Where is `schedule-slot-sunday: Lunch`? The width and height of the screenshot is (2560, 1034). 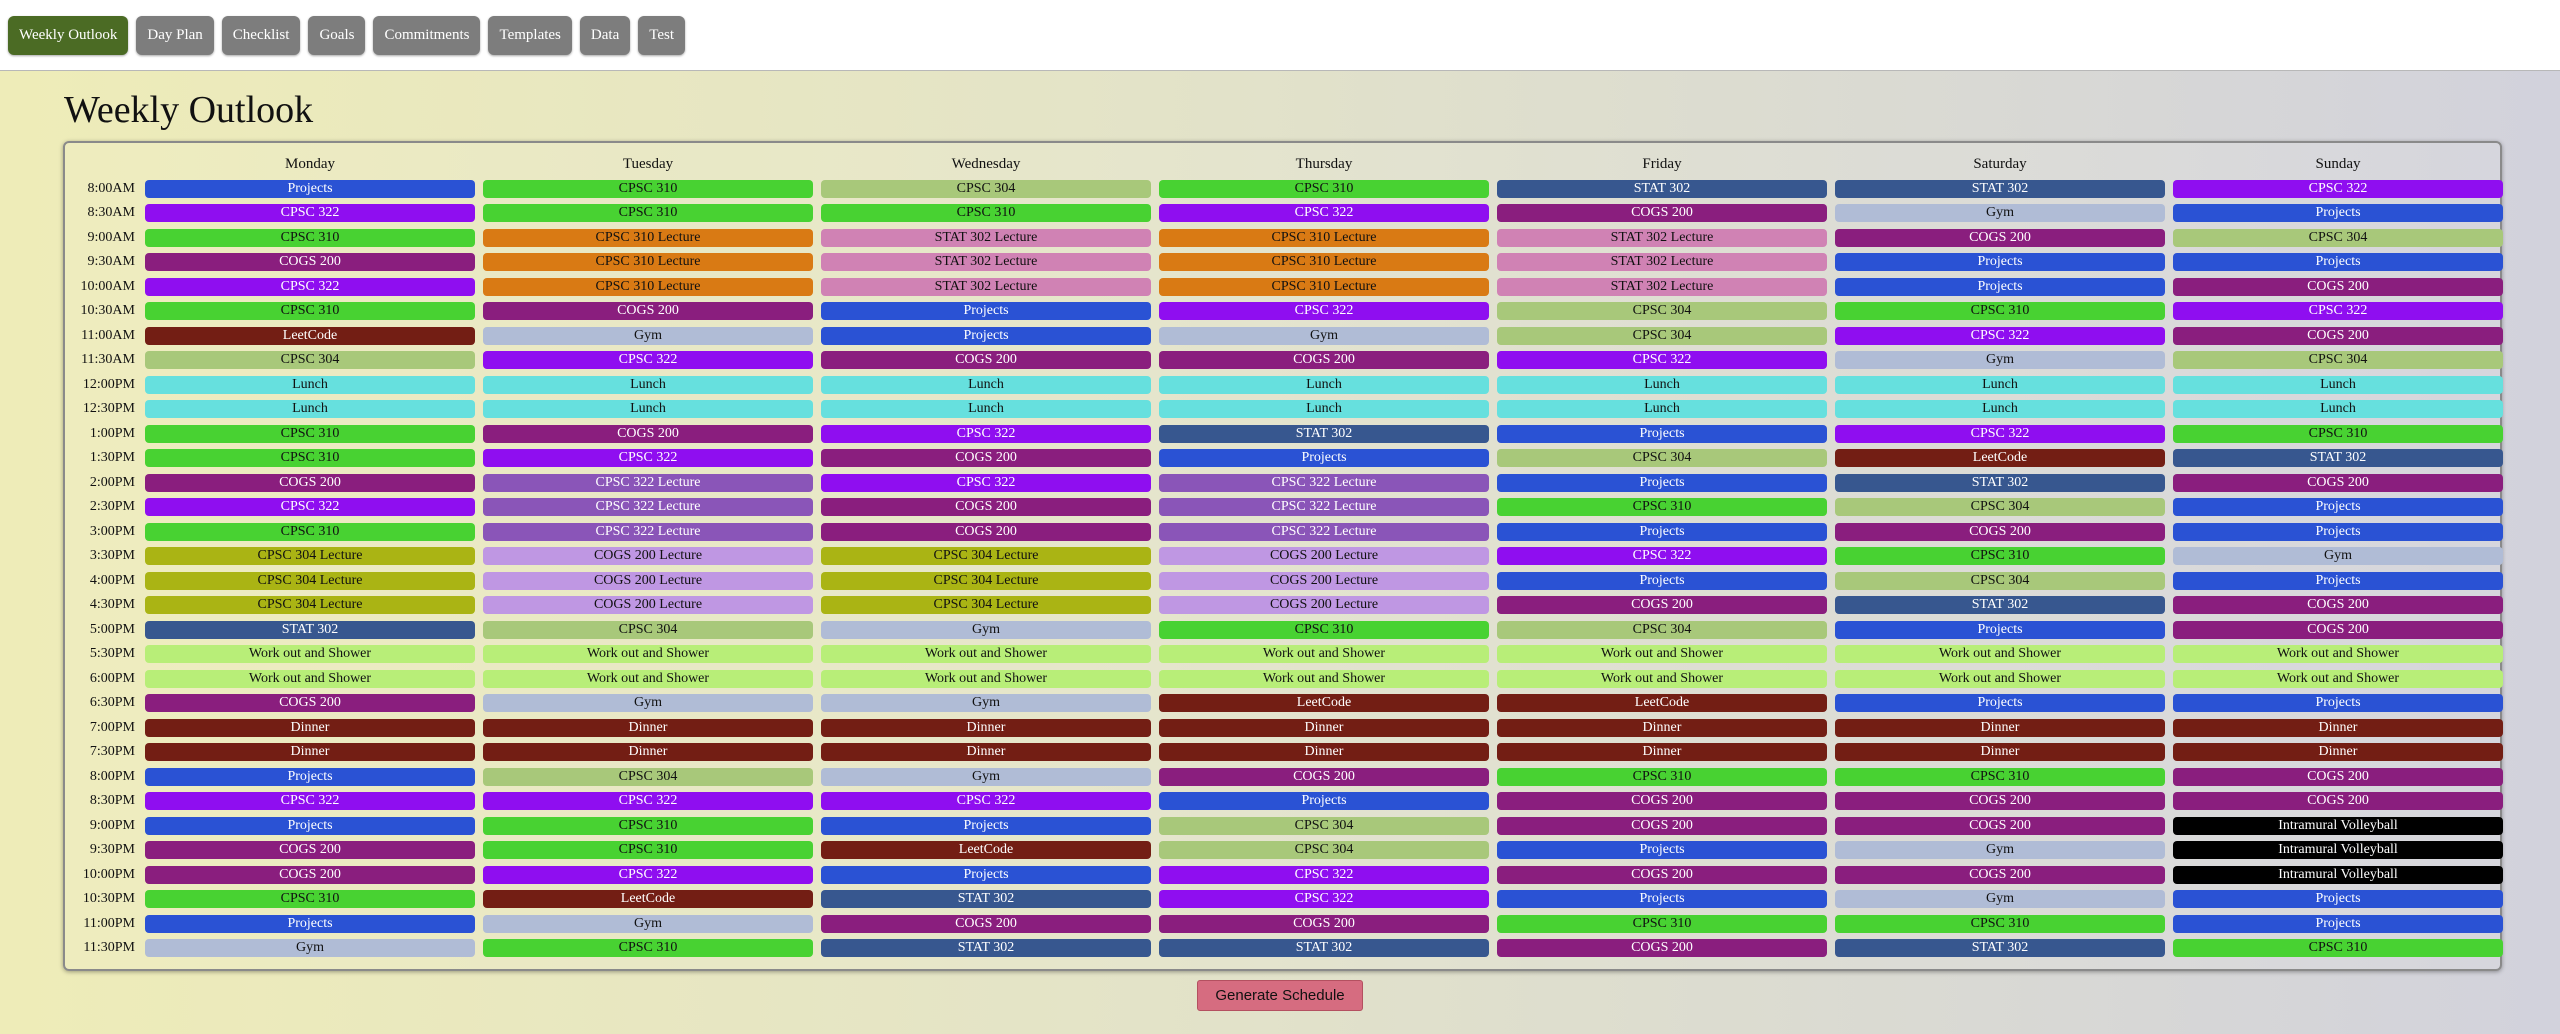
schedule-slot-sunday: Lunch is located at coordinates (2338, 384).